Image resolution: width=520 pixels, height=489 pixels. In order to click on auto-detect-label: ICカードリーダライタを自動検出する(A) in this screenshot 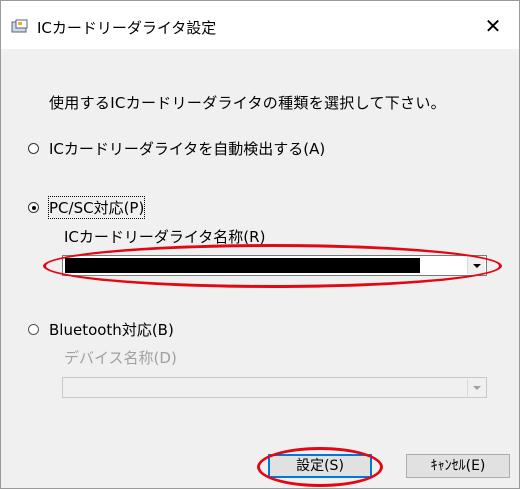, I will do `click(187, 148)`.